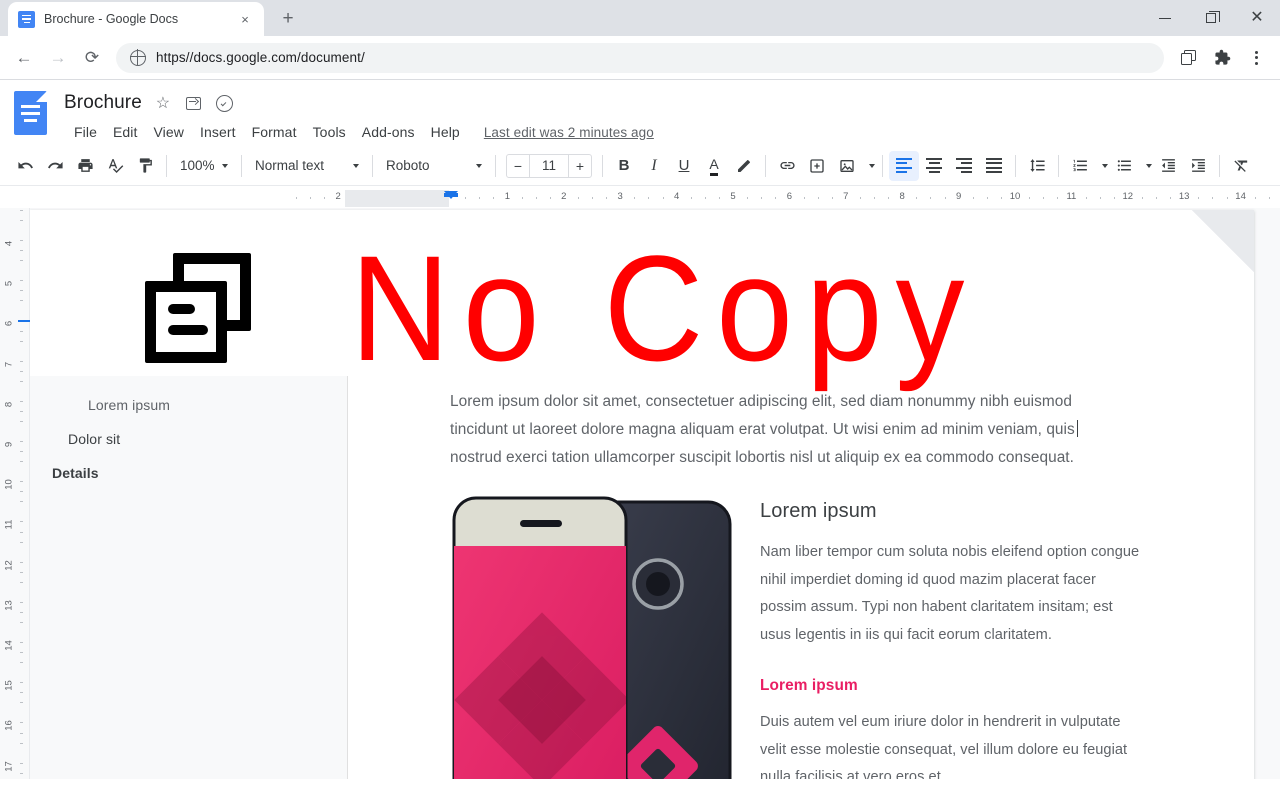 Image resolution: width=1280 pixels, height=800 pixels. I want to click on redo-icon, so click(55, 166).